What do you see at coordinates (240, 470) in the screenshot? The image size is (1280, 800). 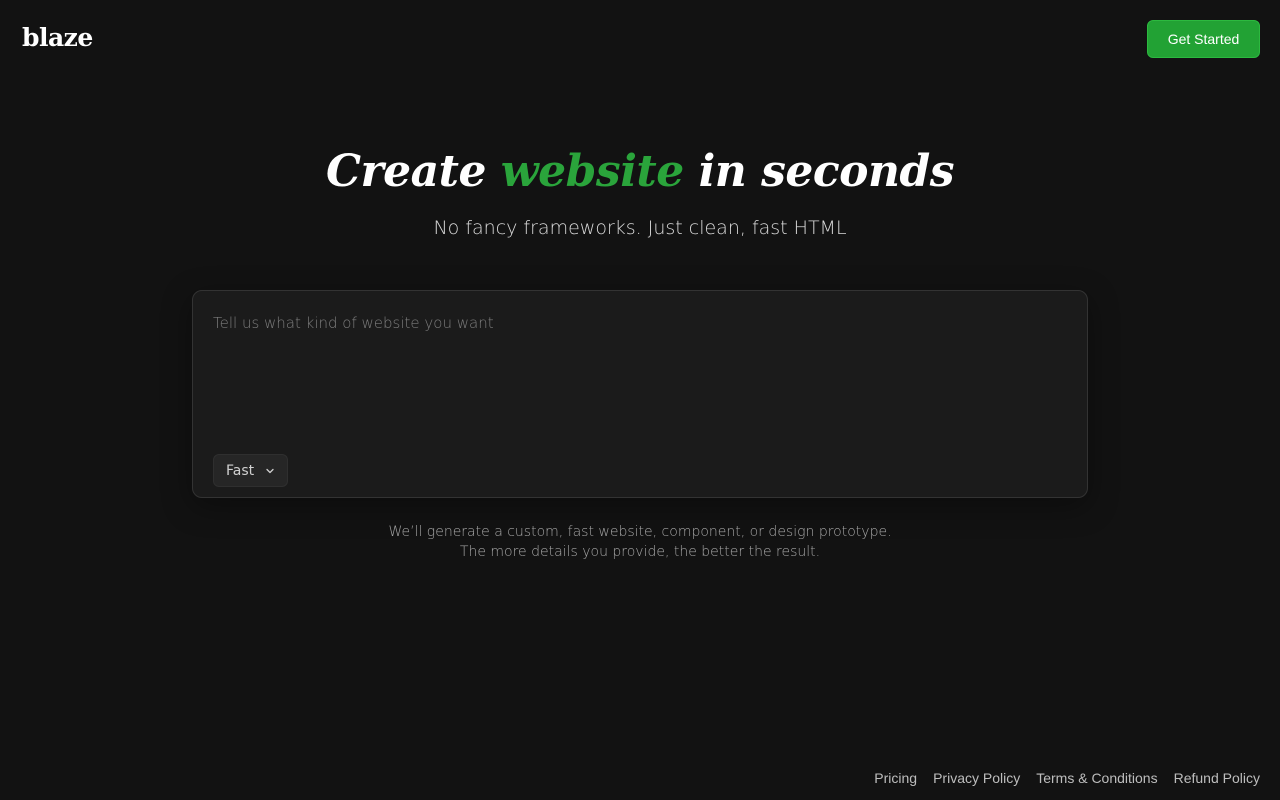 I see `mode-dropdown-label: Fast` at bounding box center [240, 470].